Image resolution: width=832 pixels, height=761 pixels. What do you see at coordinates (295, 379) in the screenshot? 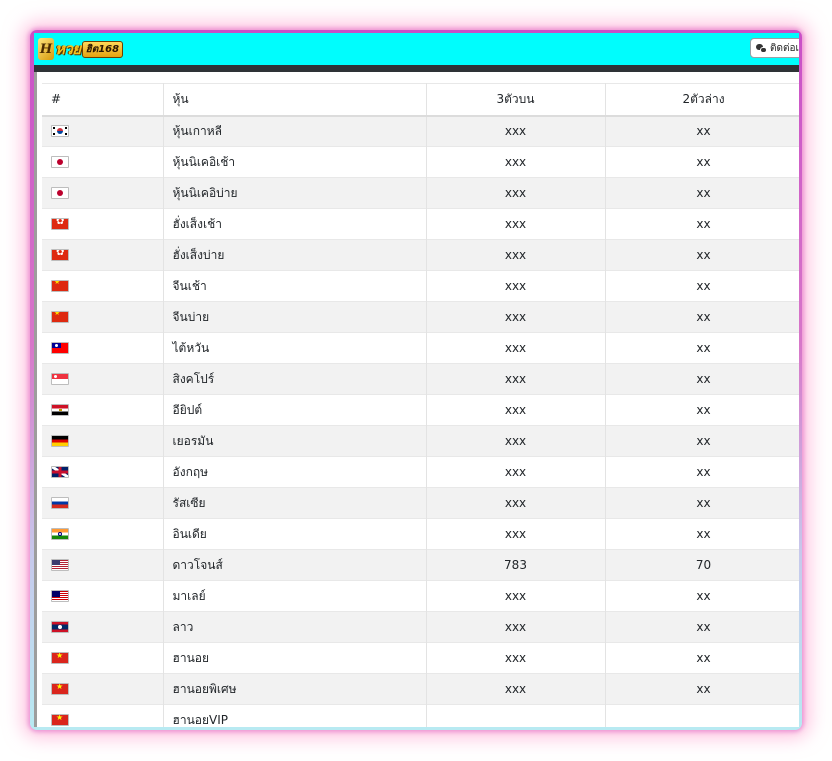
I see `stock-name: สิงคโปร์` at bounding box center [295, 379].